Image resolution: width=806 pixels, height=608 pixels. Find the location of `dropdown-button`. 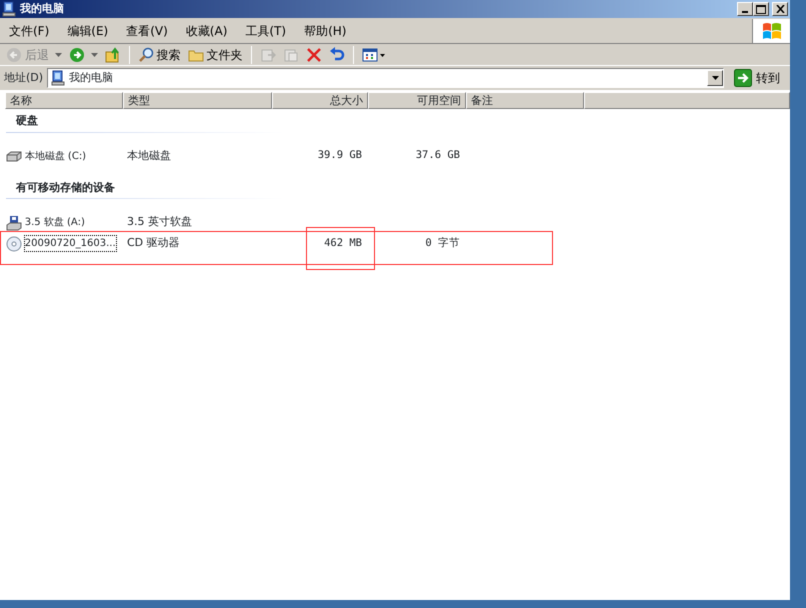

dropdown-button is located at coordinates (715, 78).